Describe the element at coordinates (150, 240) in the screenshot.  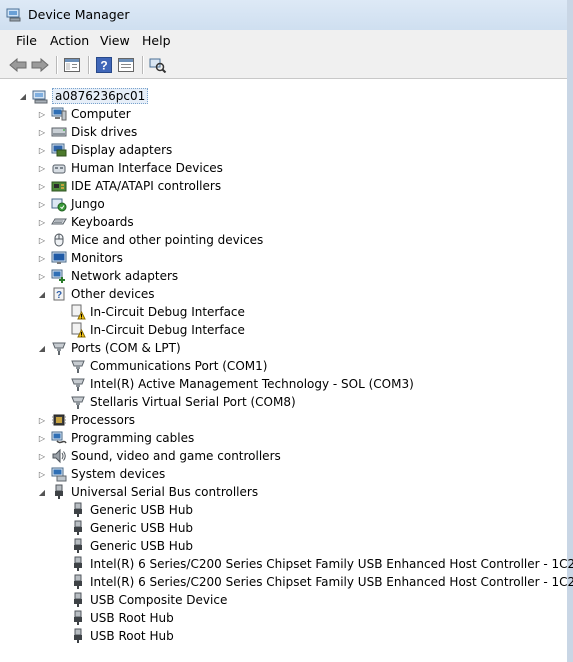
I see `tree-category-mice-and-other-pointing-devices: ▷ Mice and other pointing devices` at that location.